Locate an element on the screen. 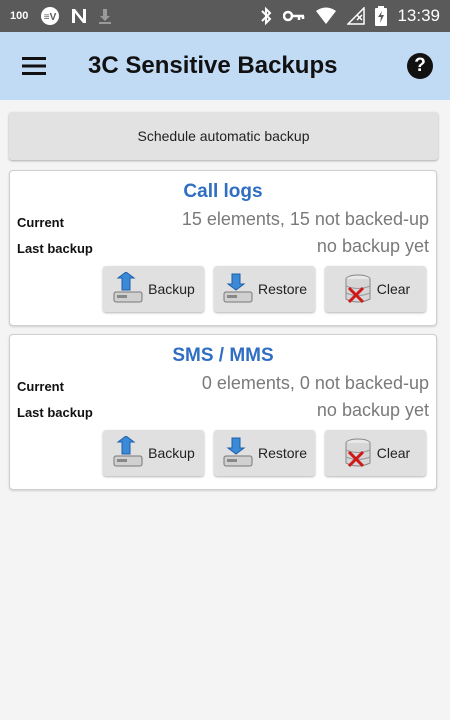  clock: 13:39 is located at coordinates (418, 15).